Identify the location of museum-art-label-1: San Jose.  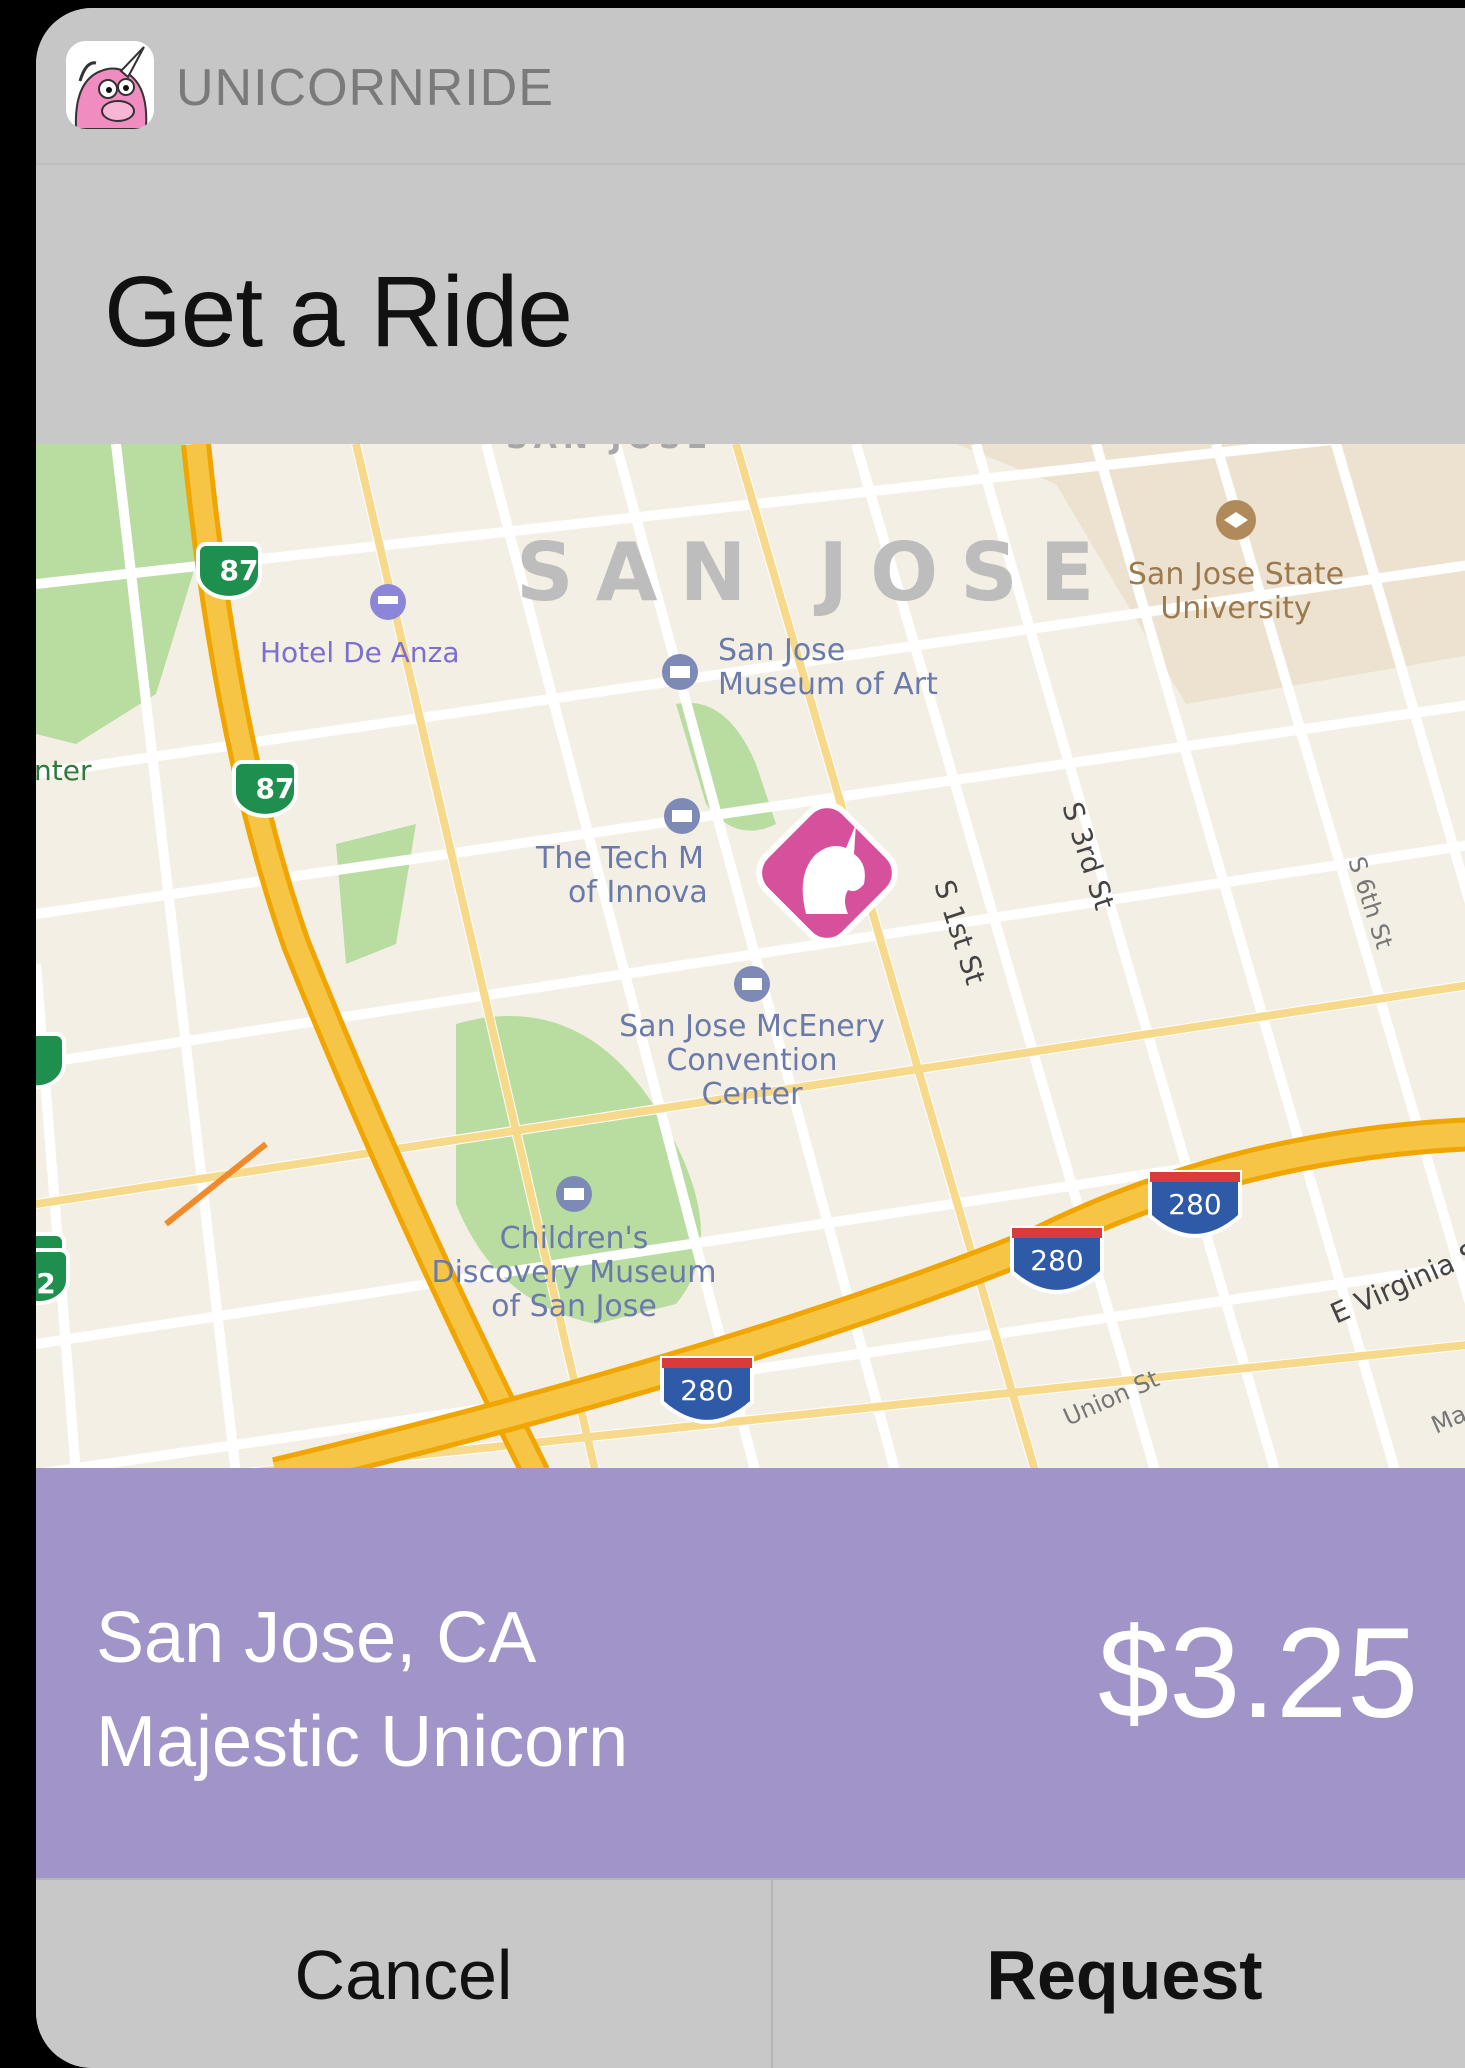
(781, 650).